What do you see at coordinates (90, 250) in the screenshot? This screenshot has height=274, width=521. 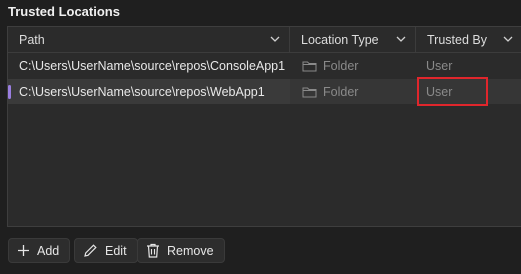 I see `pencil-icon` at bounding box center [90, 250].